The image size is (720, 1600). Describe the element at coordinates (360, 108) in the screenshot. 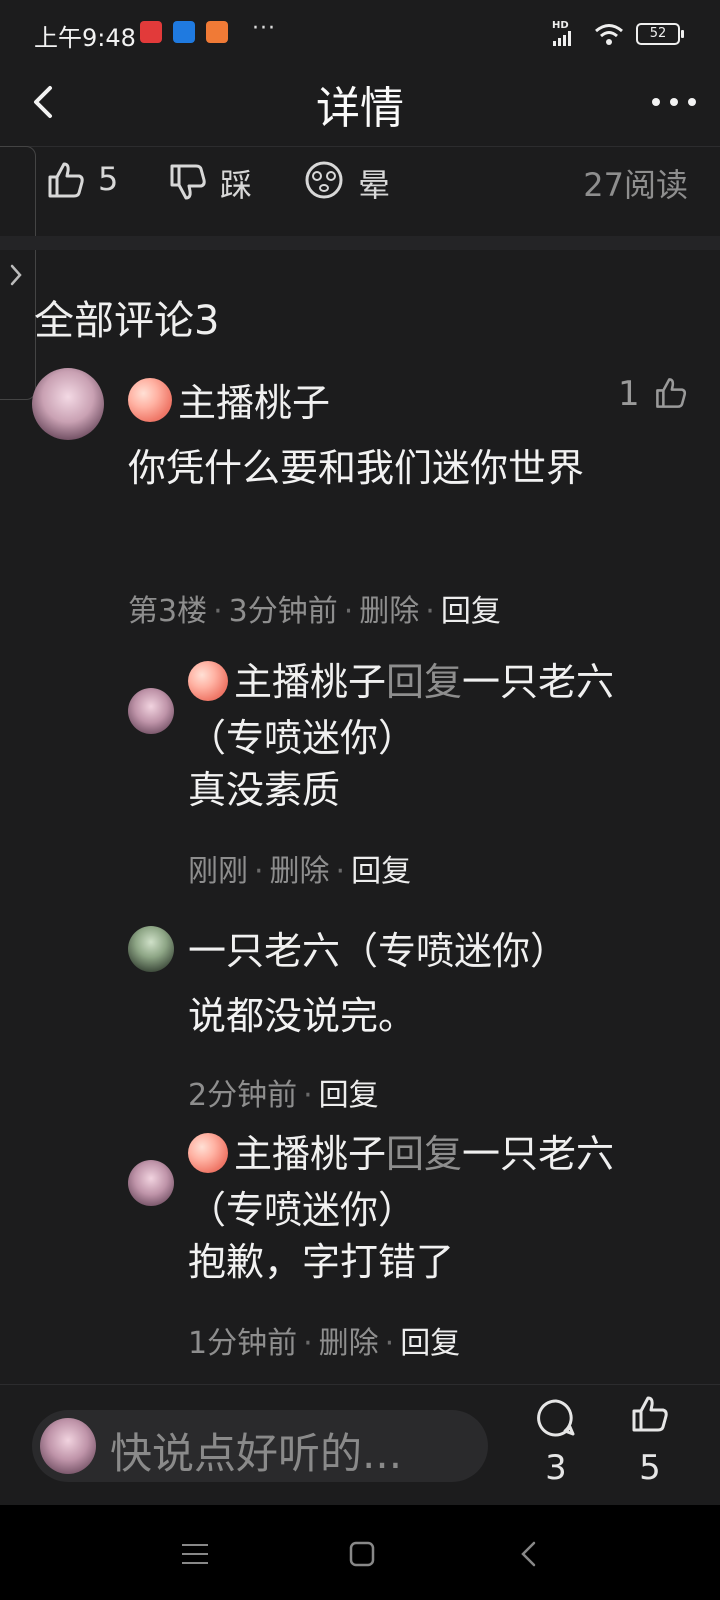

I see `page-title: 详情` at that location.